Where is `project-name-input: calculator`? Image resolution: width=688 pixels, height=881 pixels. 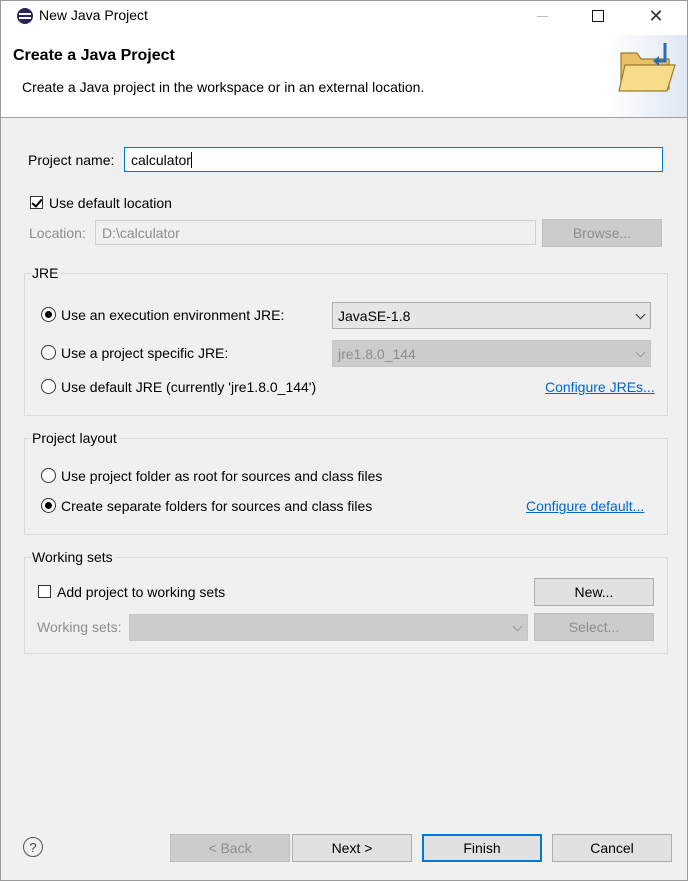
project-name-input: calculator is located at coordinates (393, 159).